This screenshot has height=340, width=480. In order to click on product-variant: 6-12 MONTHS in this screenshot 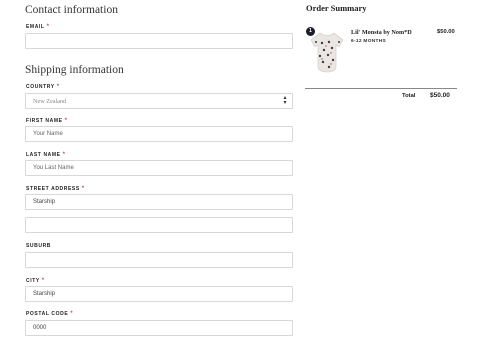, I will do `click(369, 41)`.